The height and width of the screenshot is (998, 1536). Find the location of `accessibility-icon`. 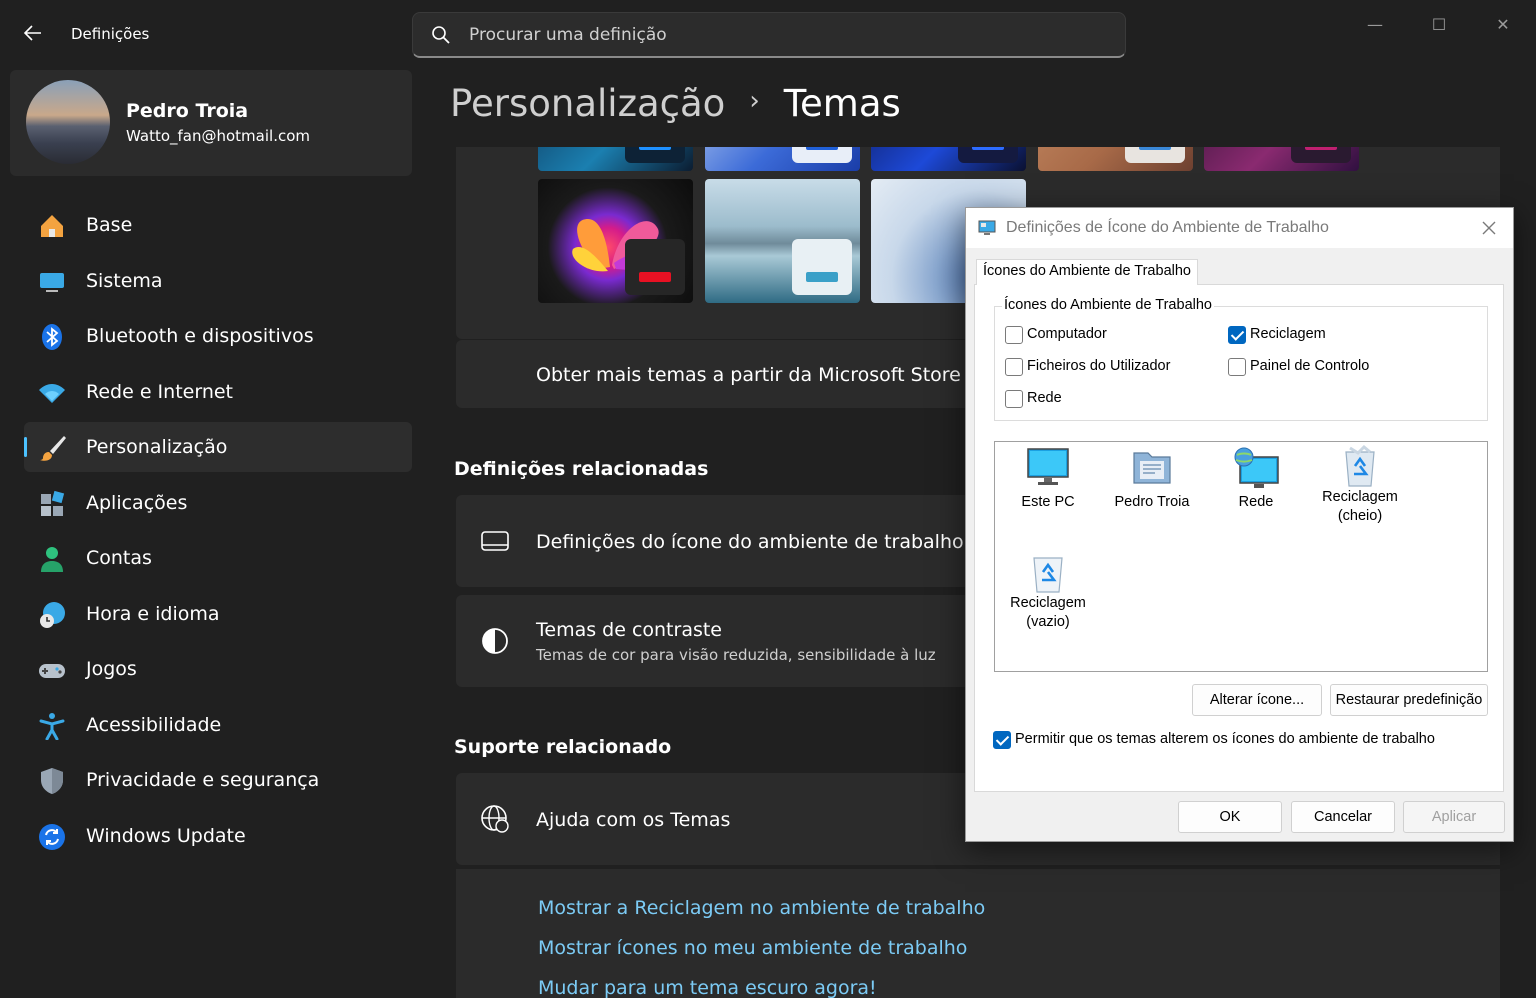

accessibility-icon is located at coordinates (52, 726).